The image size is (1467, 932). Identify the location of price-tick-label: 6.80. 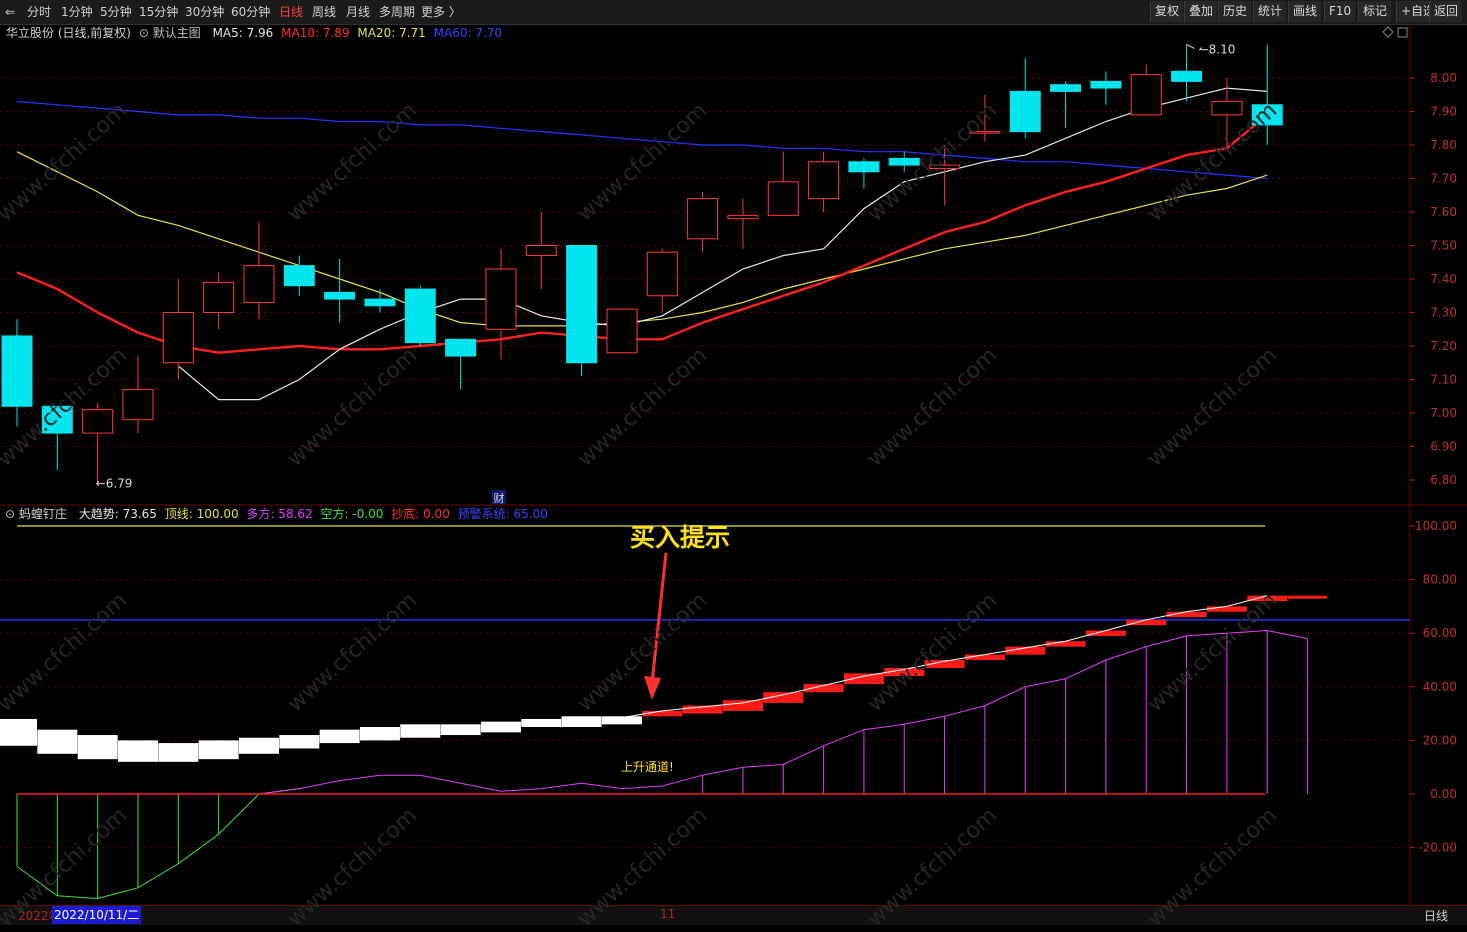
(1443, 480).